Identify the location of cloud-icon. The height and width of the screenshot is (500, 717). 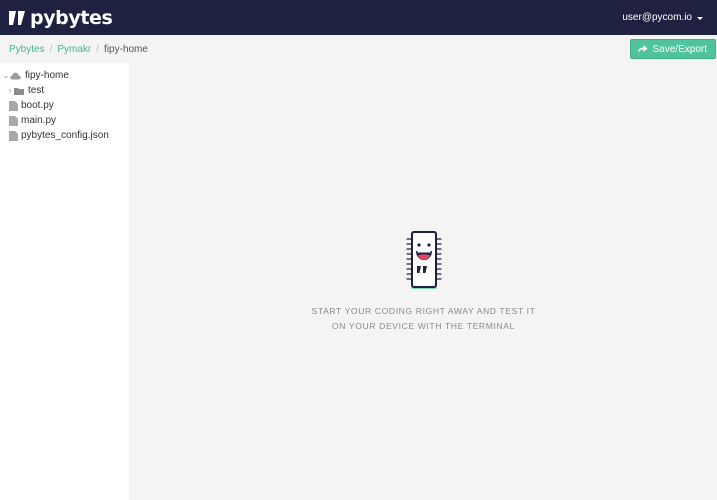
(15, 75).